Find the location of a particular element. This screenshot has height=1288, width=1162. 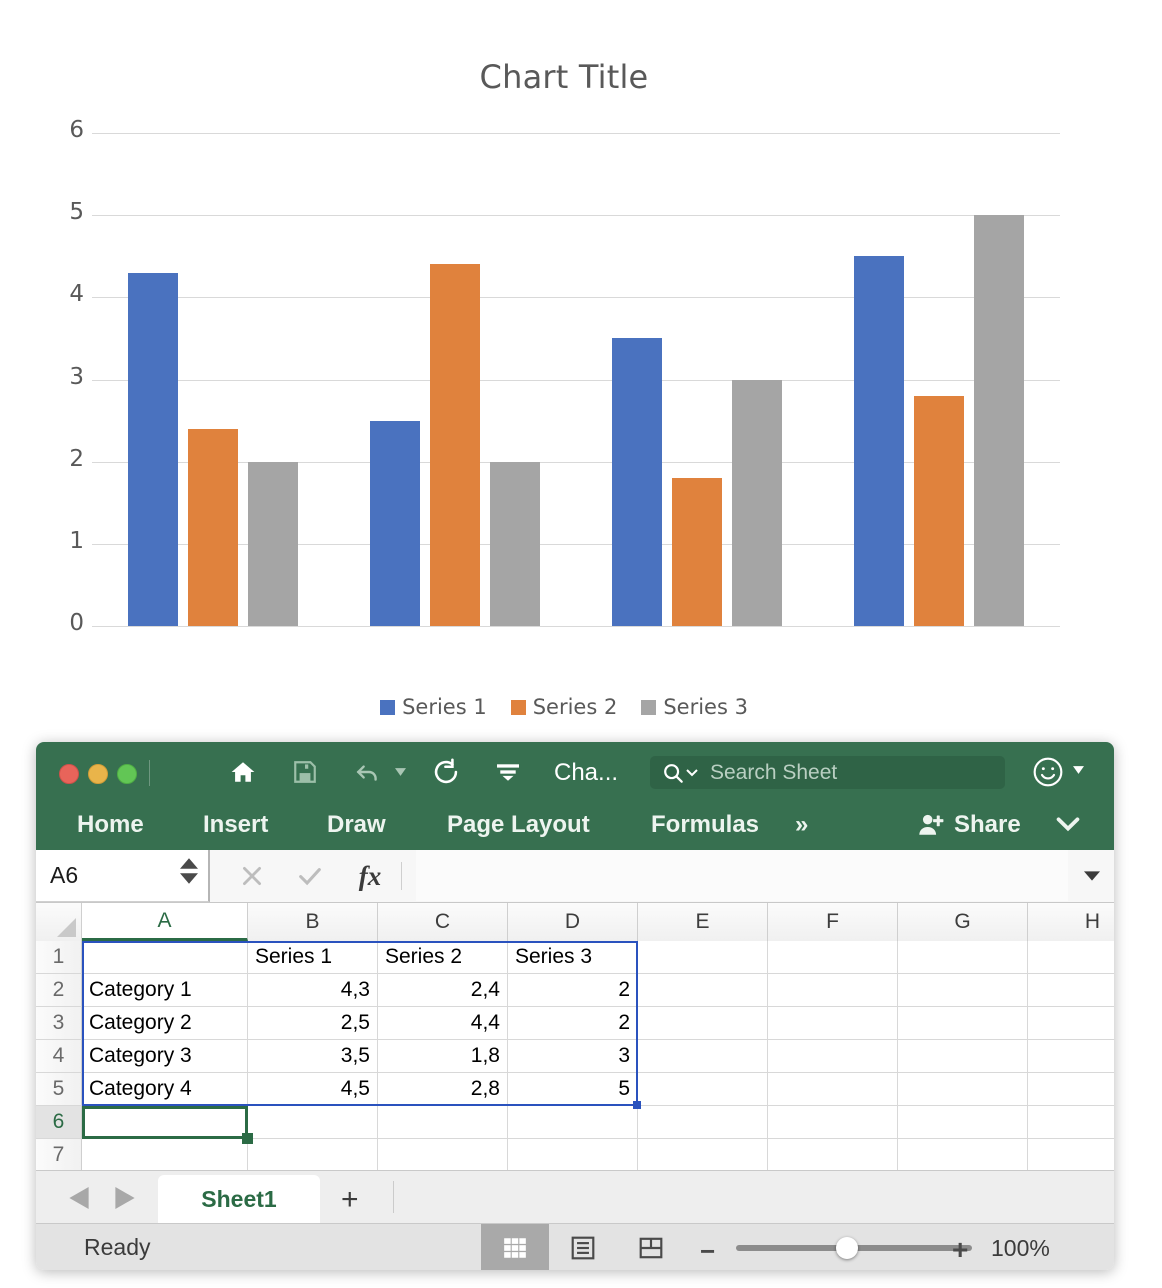

zoom-slider-knob is located at coordinates (847, 1248).